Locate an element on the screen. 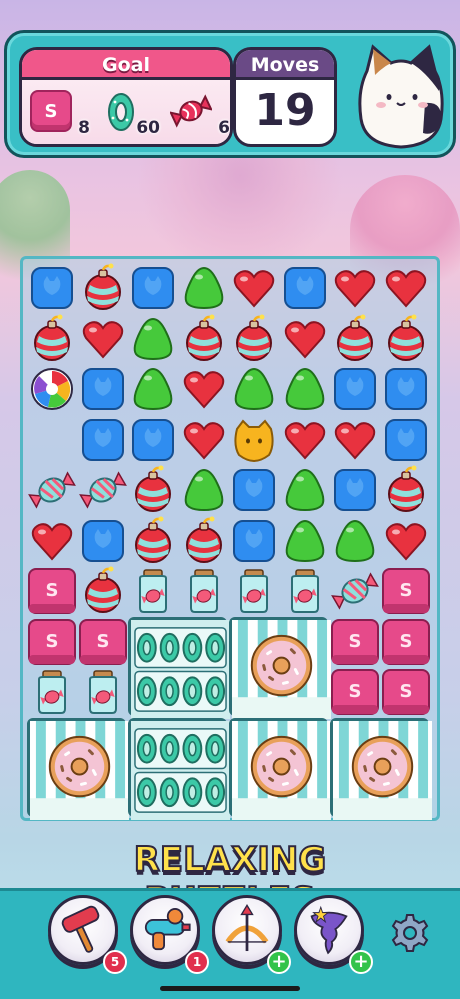 The height and width of the screenshot is (999, 460). bow-arrow-booster: + is located at coordinates (251, 934).